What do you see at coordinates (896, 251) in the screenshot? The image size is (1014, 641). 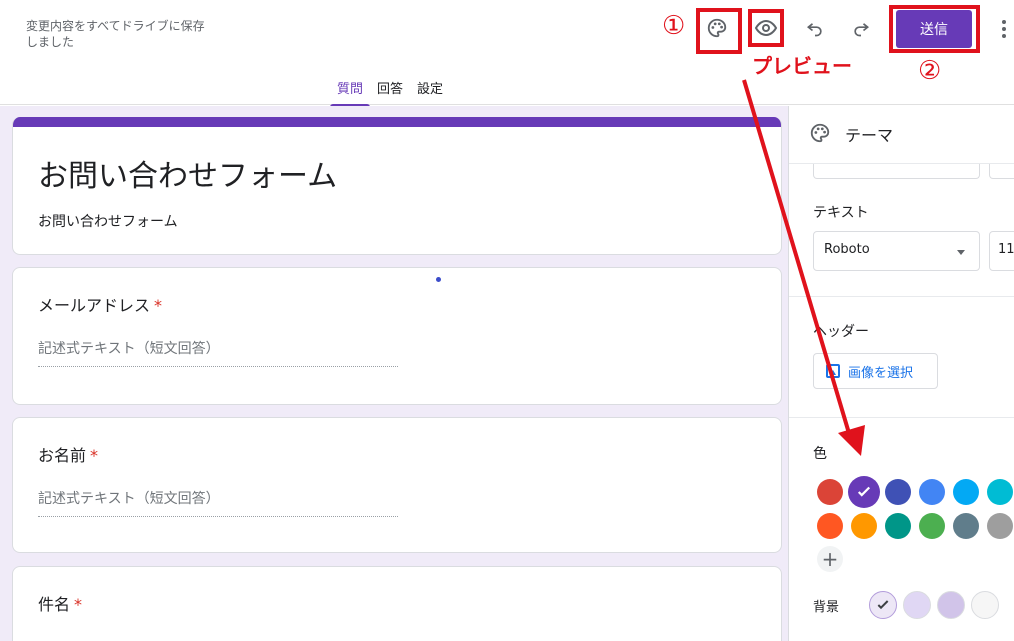 I see `text-font-select: Roboto` at bounding box center [896, 251].